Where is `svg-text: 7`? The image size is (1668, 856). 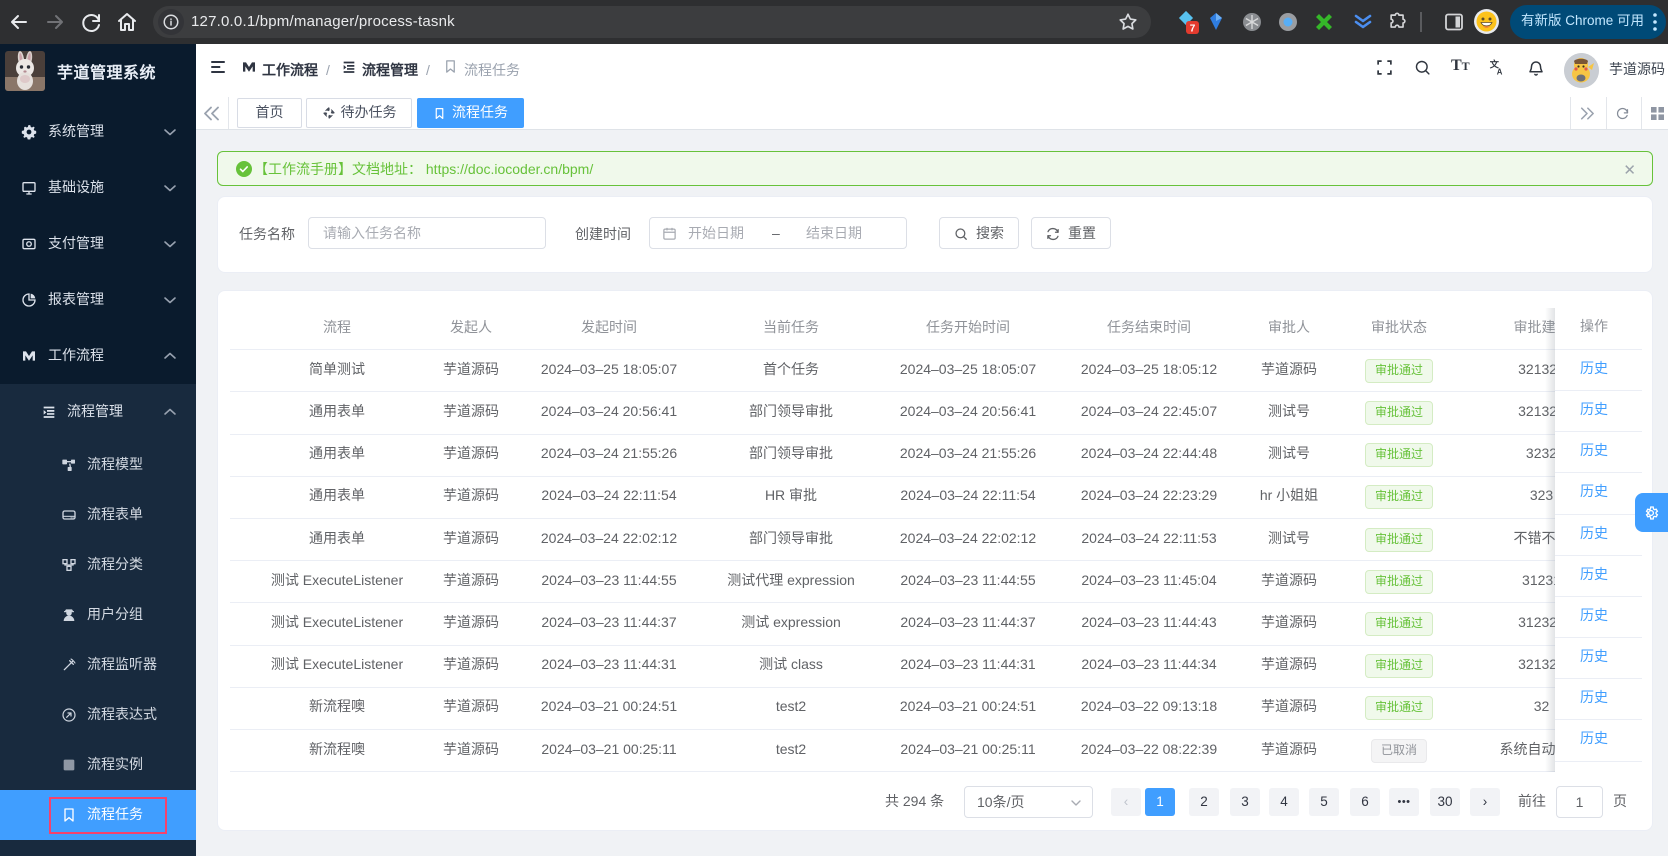
svg-text: 7 is located at coordinates (1193, 29).